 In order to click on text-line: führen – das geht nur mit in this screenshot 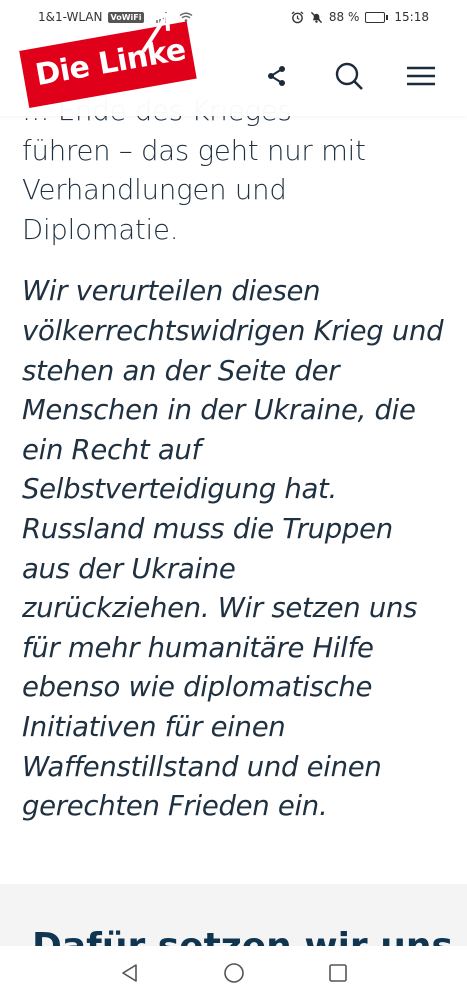, I will do `click(194, 150)`.